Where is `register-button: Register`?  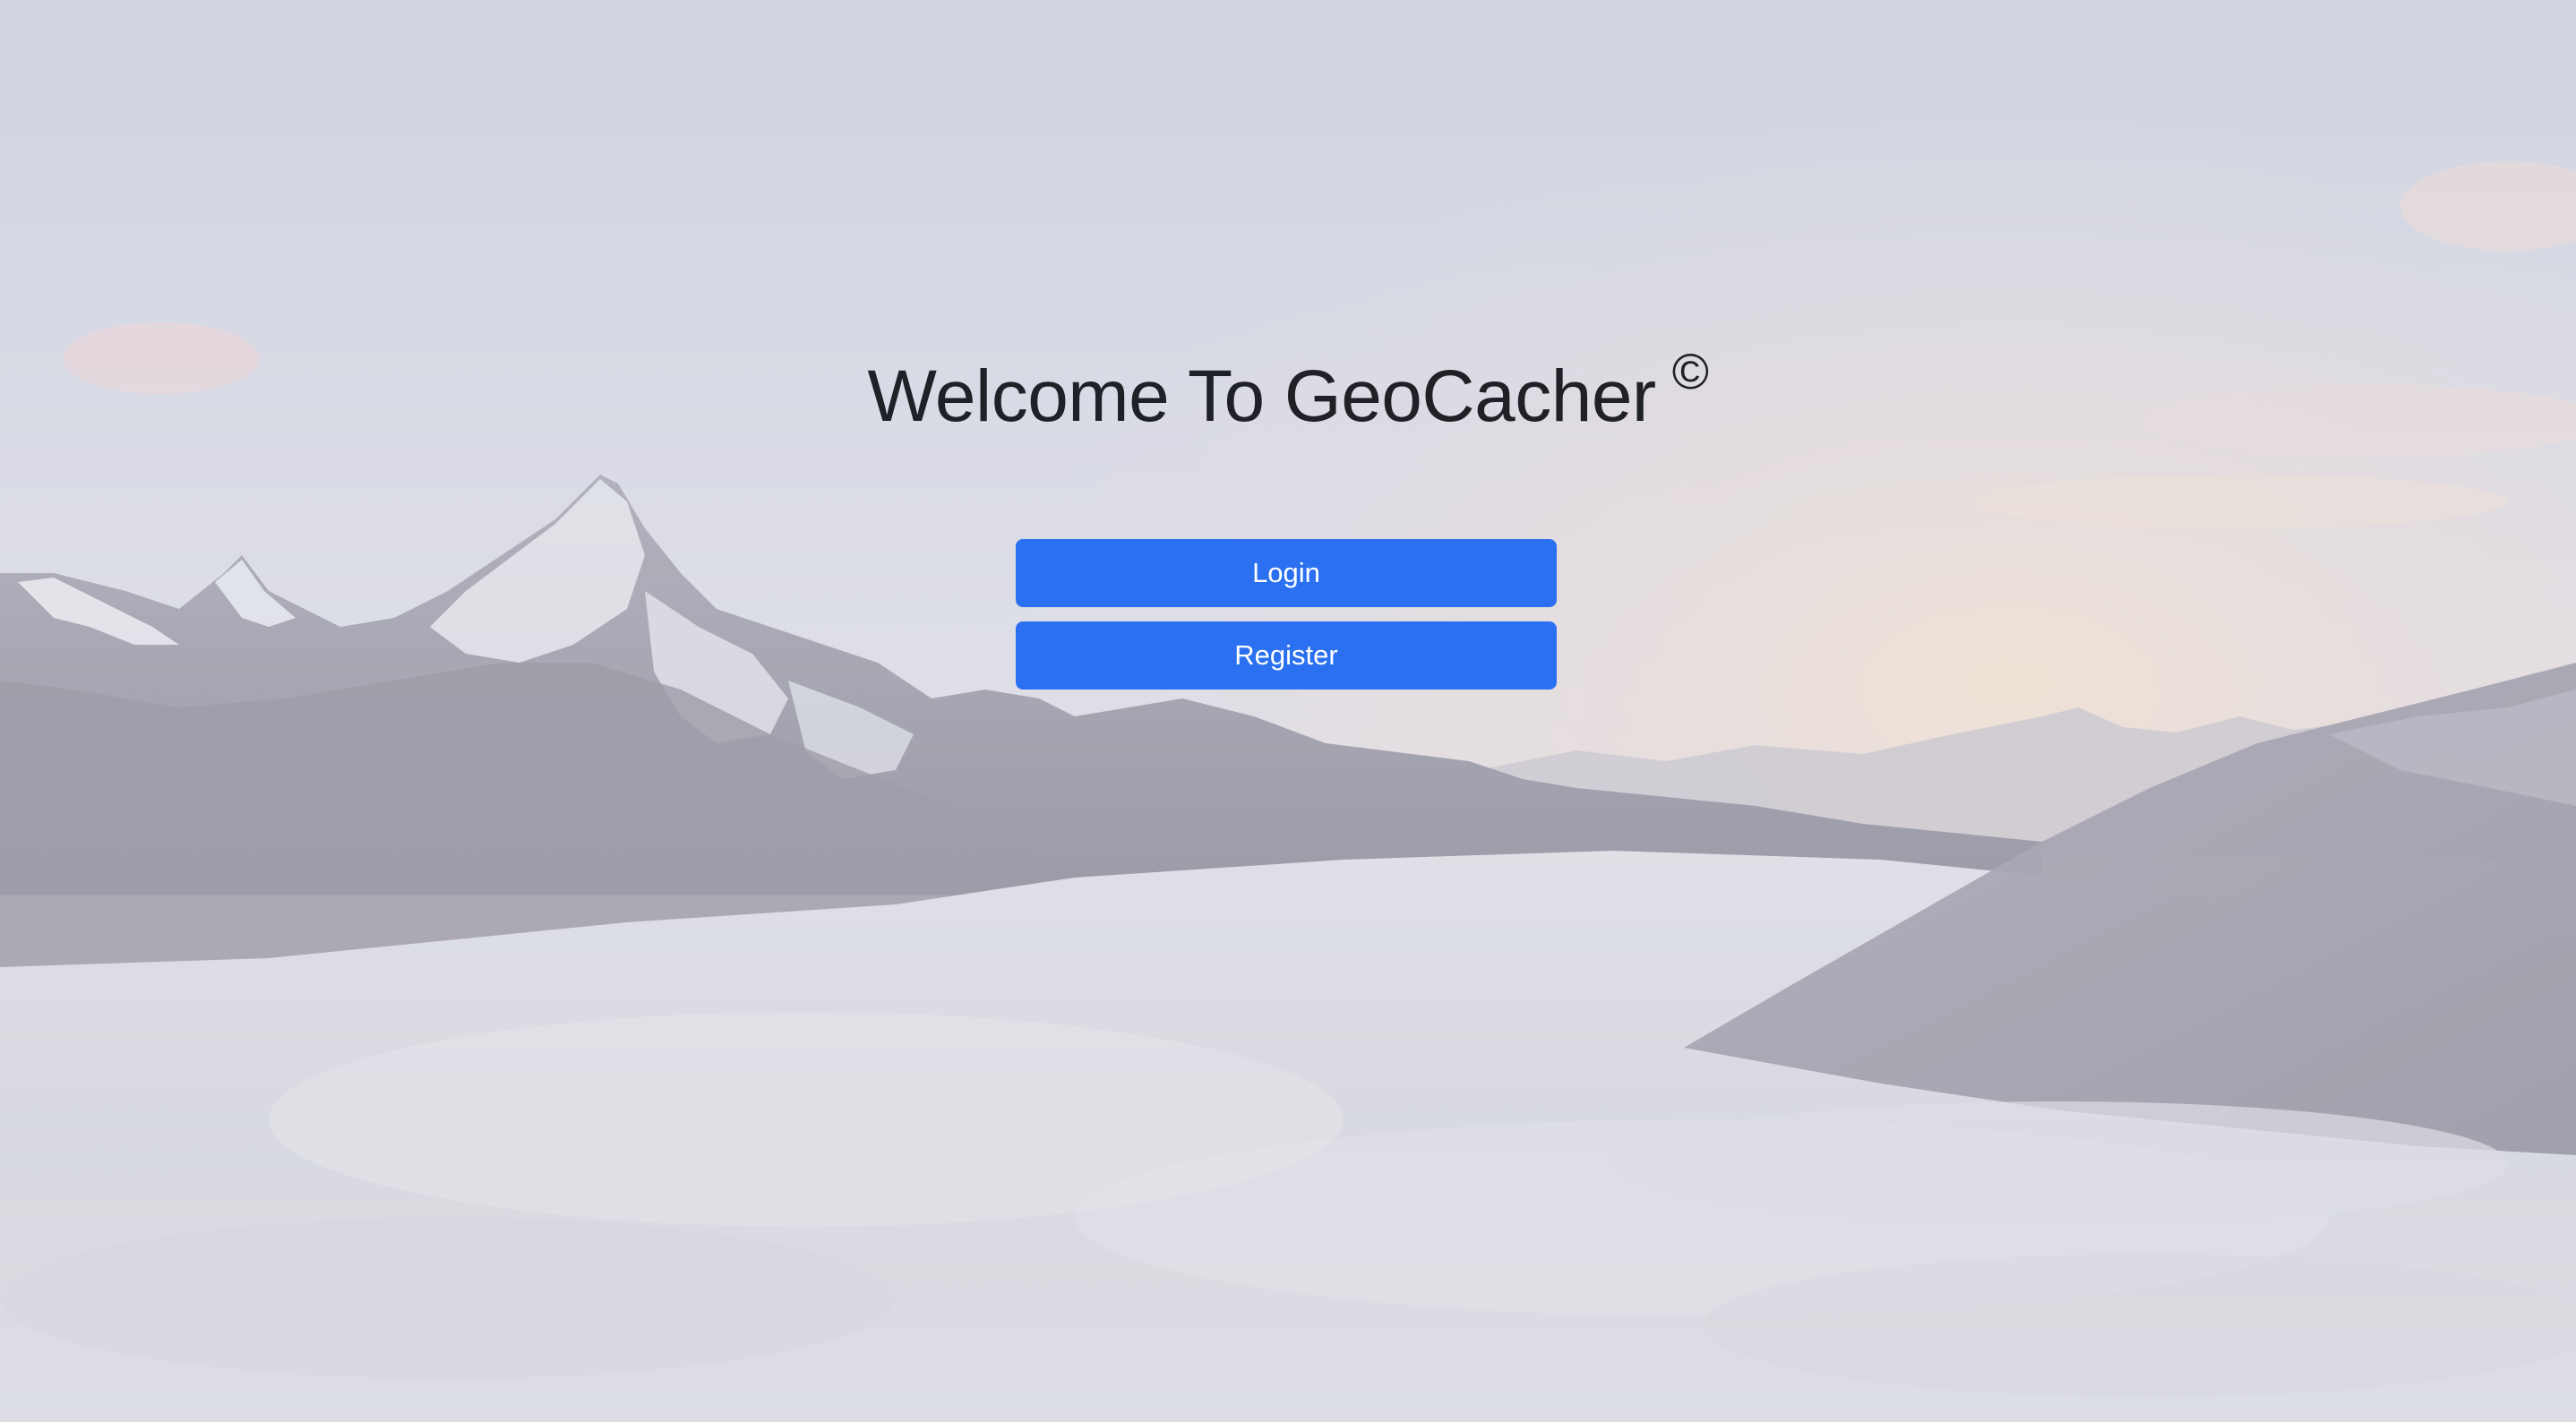 register-button: Register is located at coordinates (1286, 655).